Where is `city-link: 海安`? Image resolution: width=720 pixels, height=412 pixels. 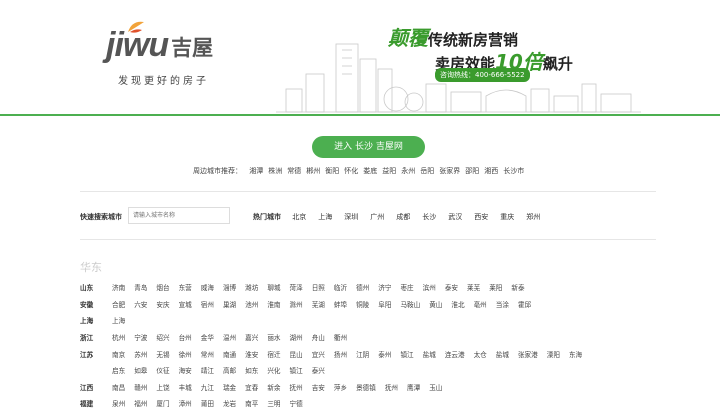 city-link: 海安 is located at coordinates (185, 370).